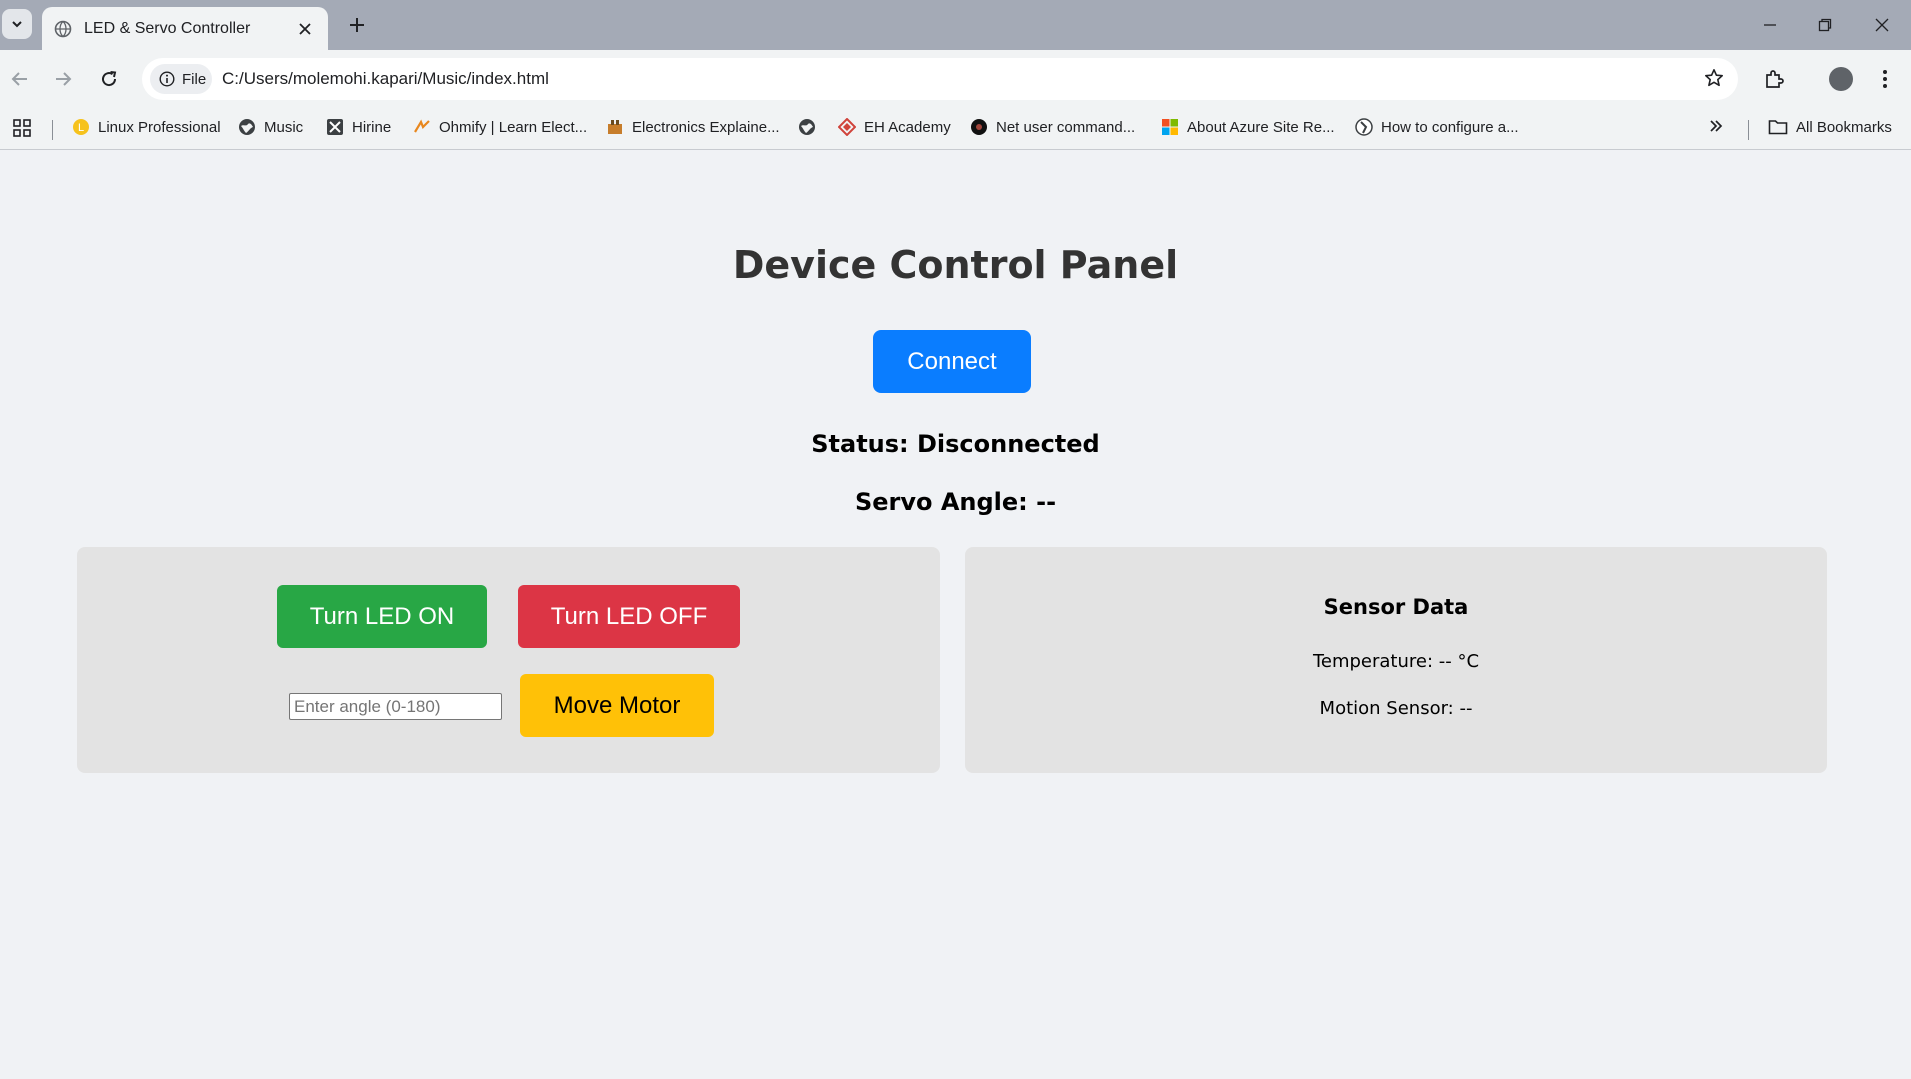 The height and width of the screenshot is (1079, 1911). I want to click on avatar, so click(1841, 79).